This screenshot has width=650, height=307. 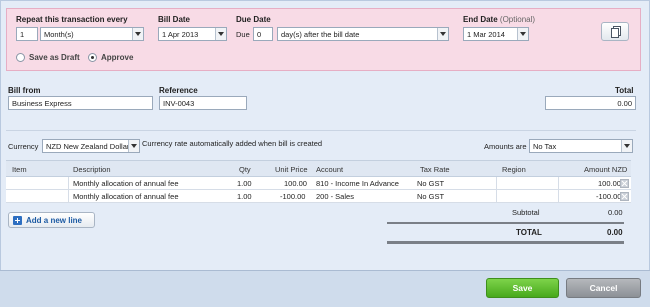 What do you see at coordinates (320, 34) in the screenshot?
I see `due-rule-value: day(s) after the bill date` at bounding box center [320, 34].